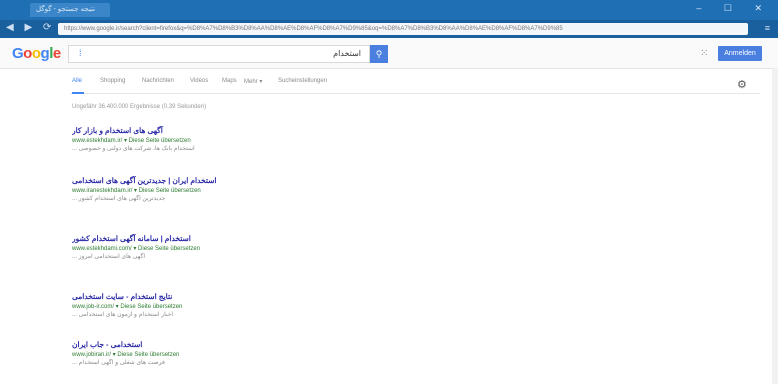 This screenshot has width=778, height=384. Describe the element at coordinates (704, 53) in the screenshot. I see `apps-grid-icon: ⁙` at that location.